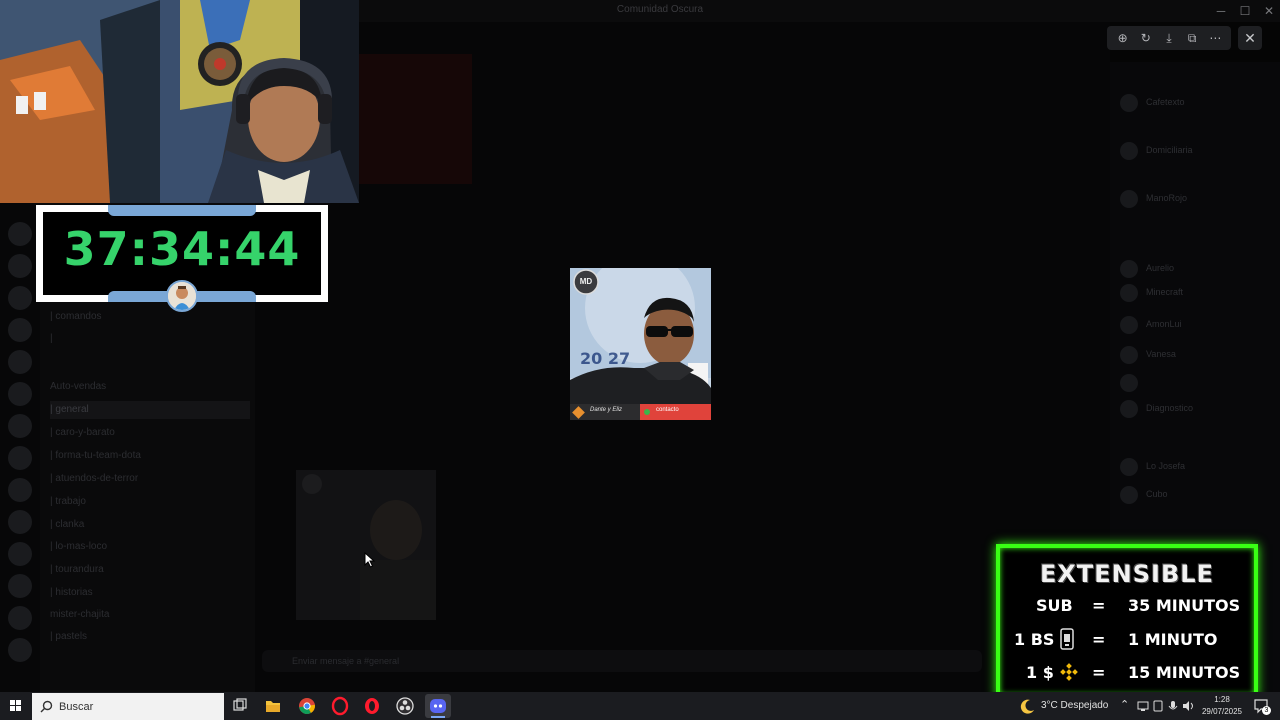 This screenshot has height=720, width=1280. I want to click on row-right: 35 MINUTOS, so click(1184, 605).